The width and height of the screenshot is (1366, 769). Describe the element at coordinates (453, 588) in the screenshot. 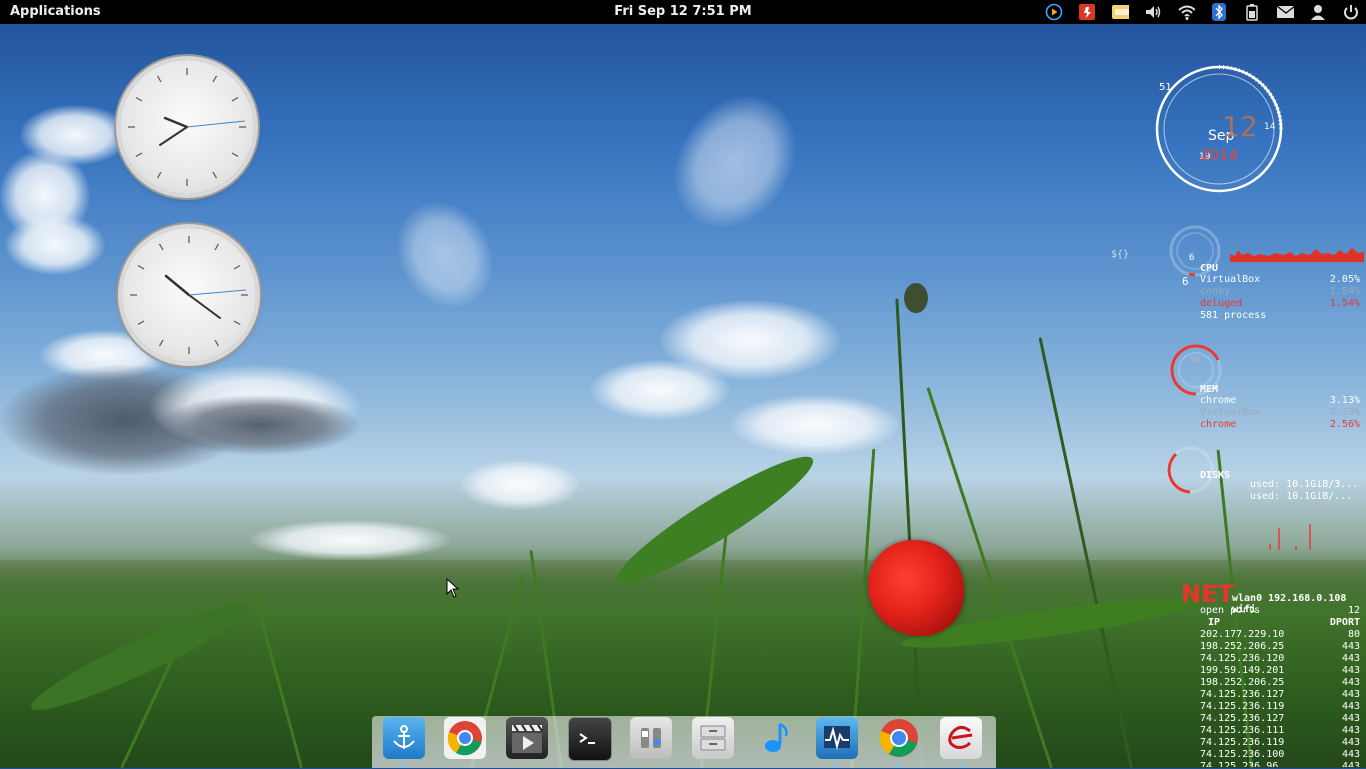

I see `mouse-cursor-icon` at that location.